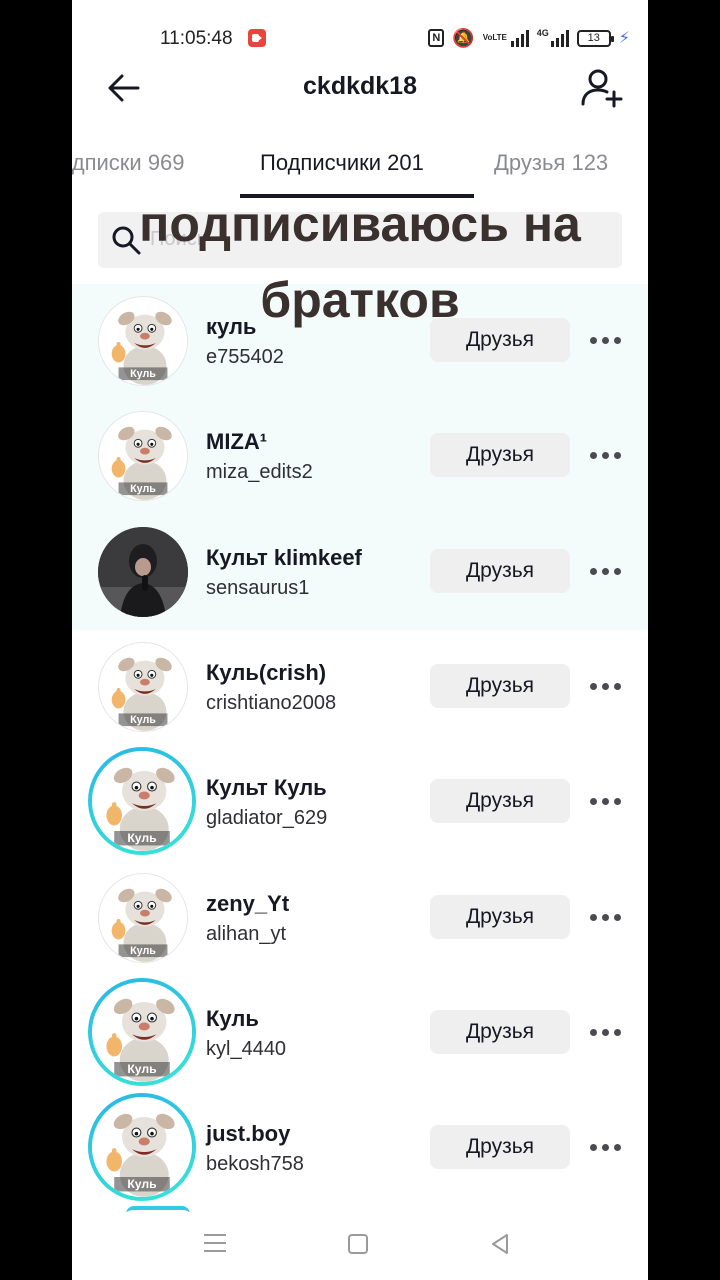 The height and width of the screenshot is (1280, 720). What do you see at coordinates (342, 163) in the screenshot?
I see `tab-followers: Подписчики 201` at bounding box center [342, 163].